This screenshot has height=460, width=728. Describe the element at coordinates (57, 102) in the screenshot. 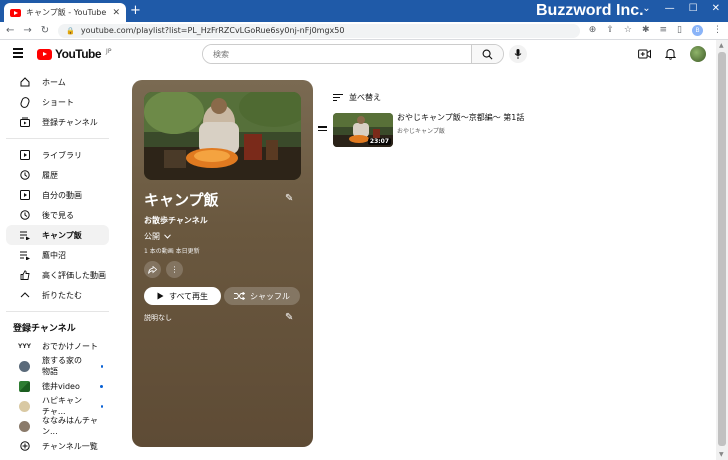

I see `sidebar-item-shorts: ショート` at that location.